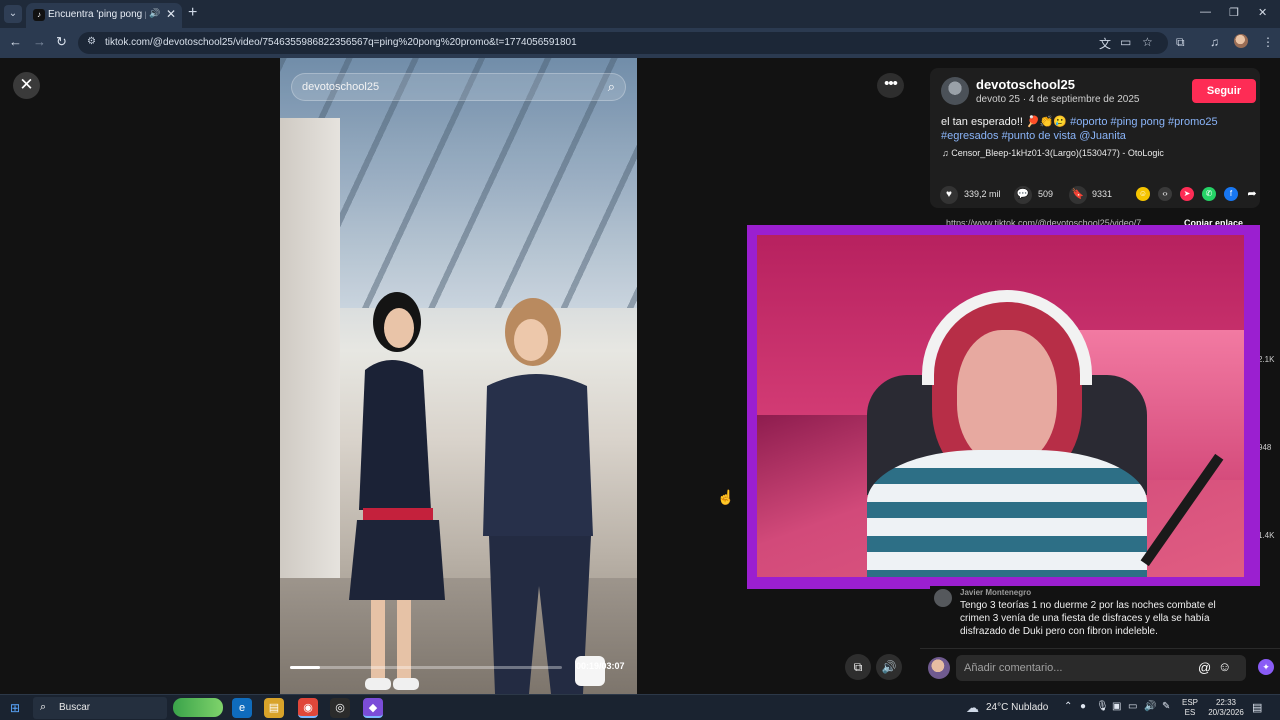 This screenshot has width=1280, height=720. I want to click on profile-avatar, so click(1241, 41).